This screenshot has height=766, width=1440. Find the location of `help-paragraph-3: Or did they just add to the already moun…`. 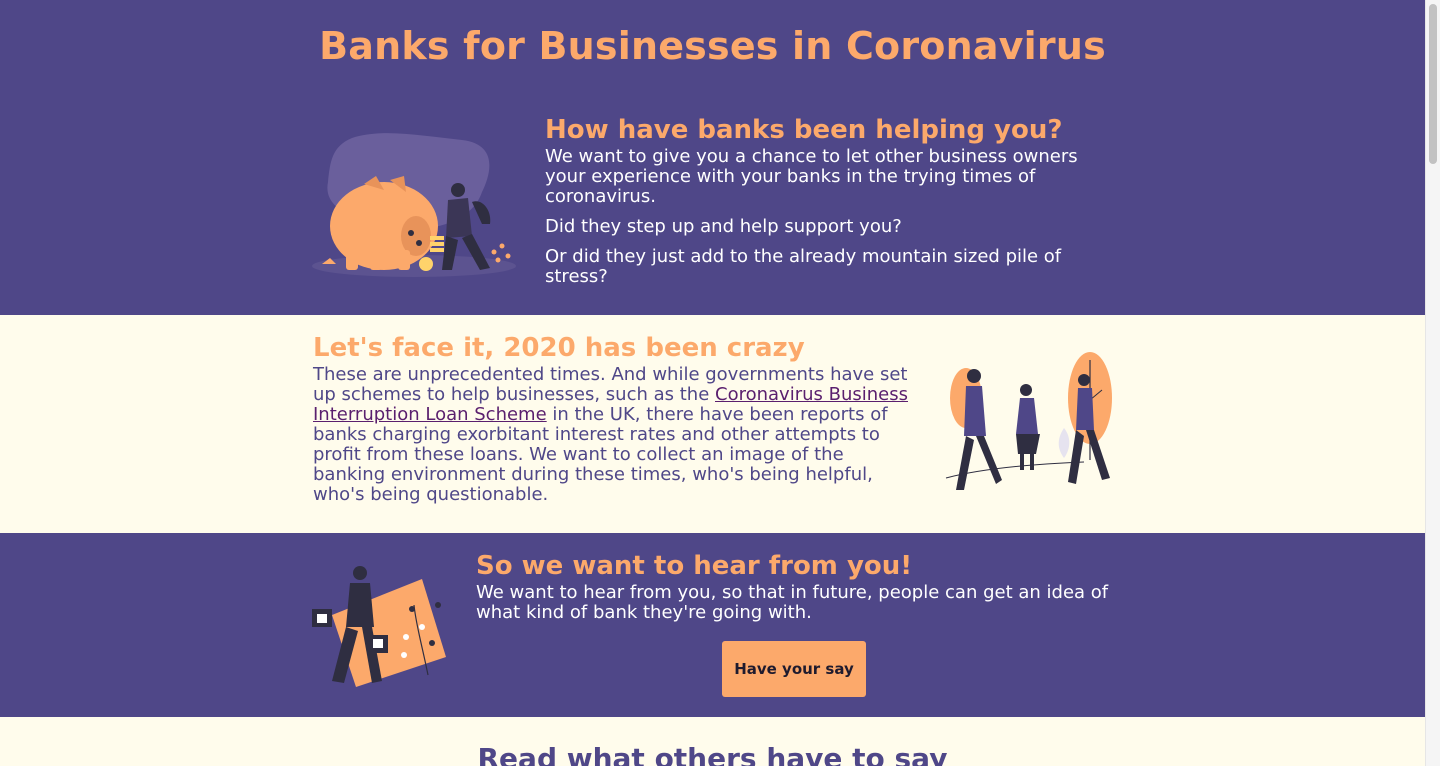

help-paragraph-3: Or did they just add to the already moun… is located at coordinates (803, 266).